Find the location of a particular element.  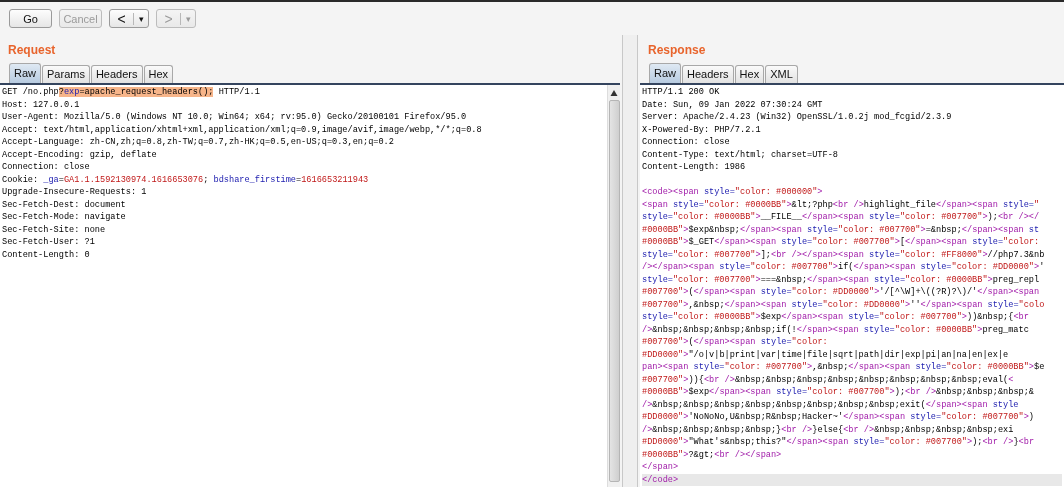

code-line: <code><span style="color: #000000"> is located at coordinates (732, 192).